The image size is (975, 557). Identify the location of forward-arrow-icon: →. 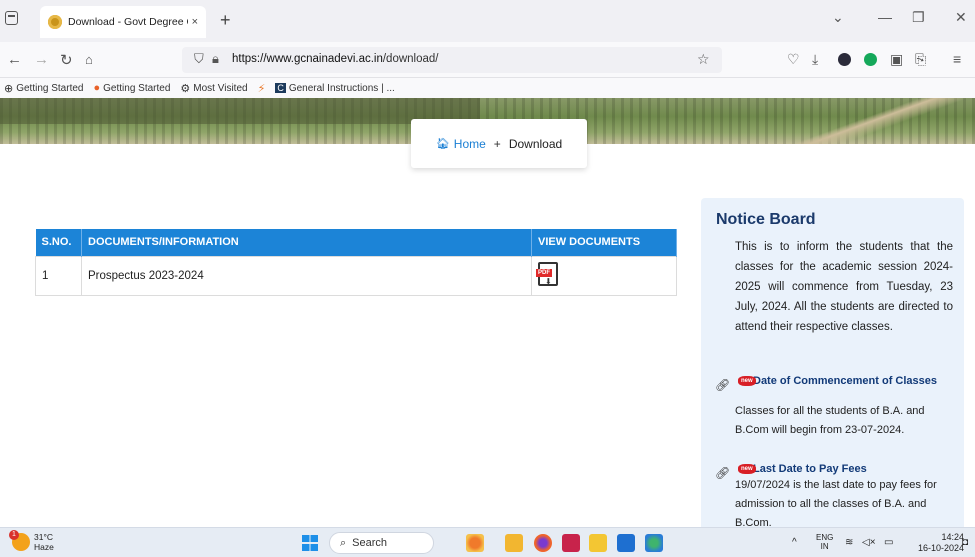
(41, 59).